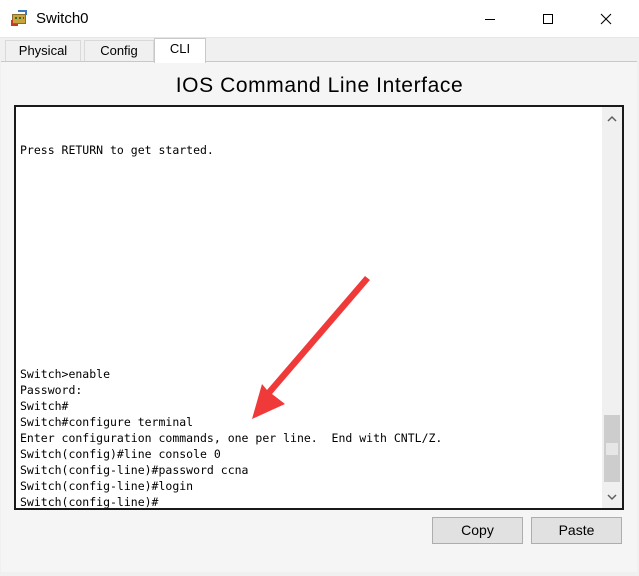 The width and height of the screenshot is (639, 576). Describe the element at coordinates (117, 150) in the screenshot. I see `terminal-line: Press RETURN to get started.` at that location.